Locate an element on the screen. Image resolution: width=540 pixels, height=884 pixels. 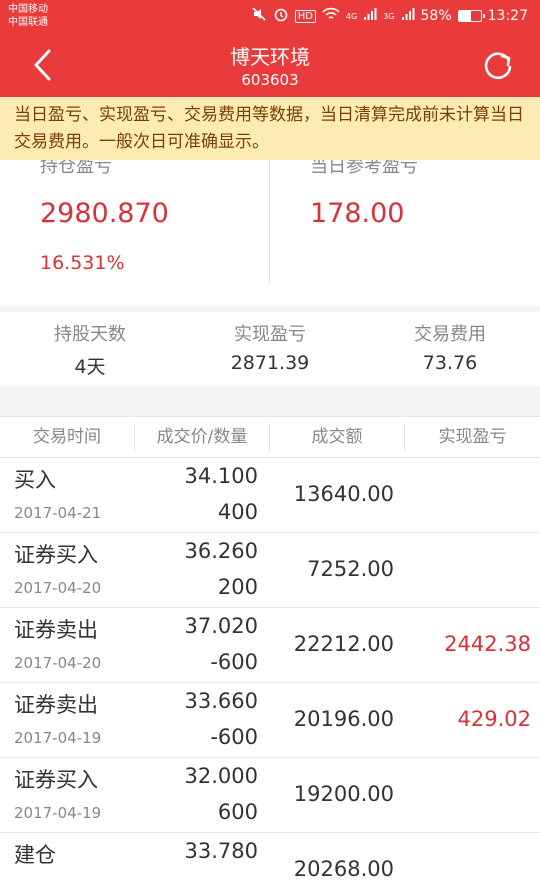
title-bar: 博天环境 603603 is located at coordinates (270, 65).